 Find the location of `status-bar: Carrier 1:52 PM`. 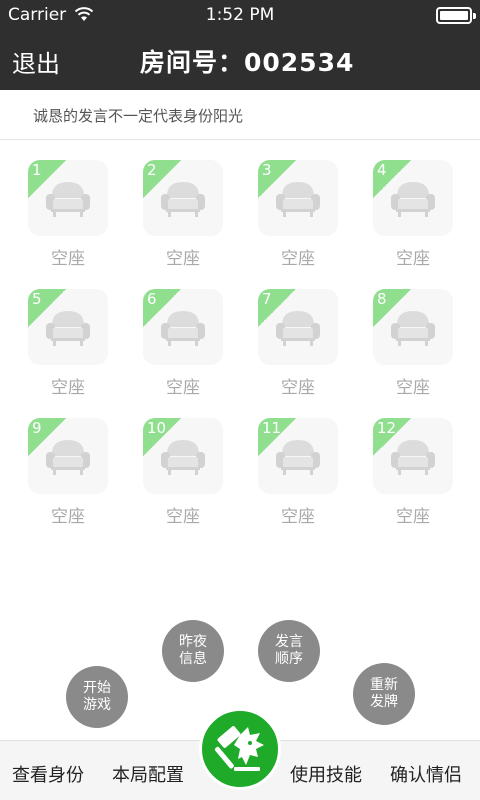

status-bar: Carrier 1:52 PM is located at coordinates (240, 15).